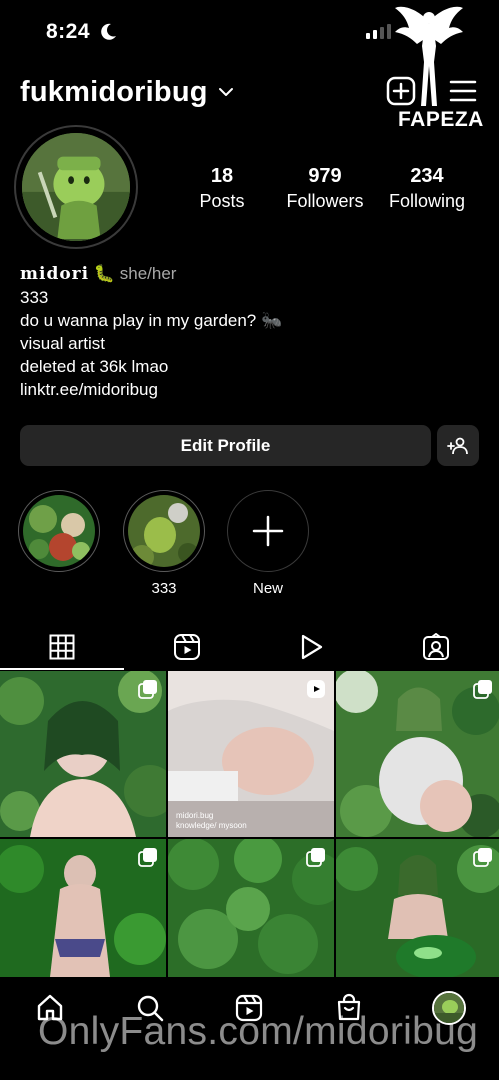 The height and width of the screenshot is (1080, 499). Describe the element at coordinates (240, 274) in the screenshot. I see `bio-name-row: midori 🐛 she/her` at that location.